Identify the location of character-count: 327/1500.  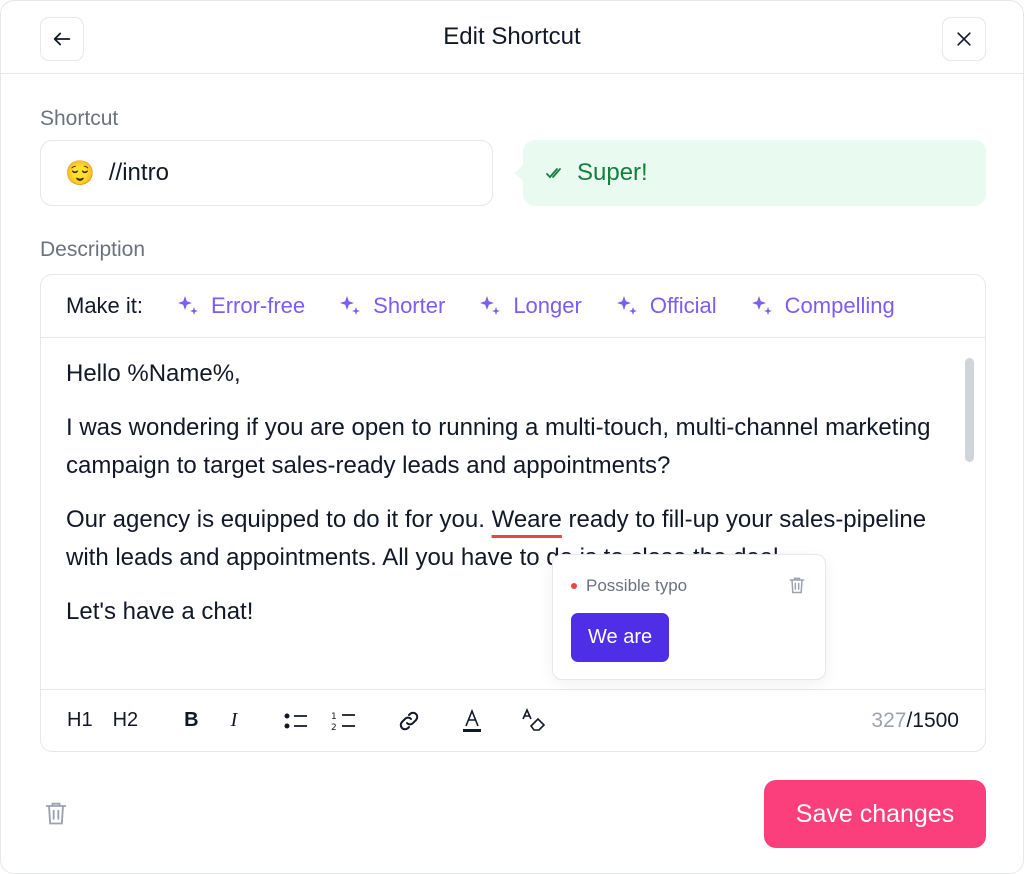
(915, 721).